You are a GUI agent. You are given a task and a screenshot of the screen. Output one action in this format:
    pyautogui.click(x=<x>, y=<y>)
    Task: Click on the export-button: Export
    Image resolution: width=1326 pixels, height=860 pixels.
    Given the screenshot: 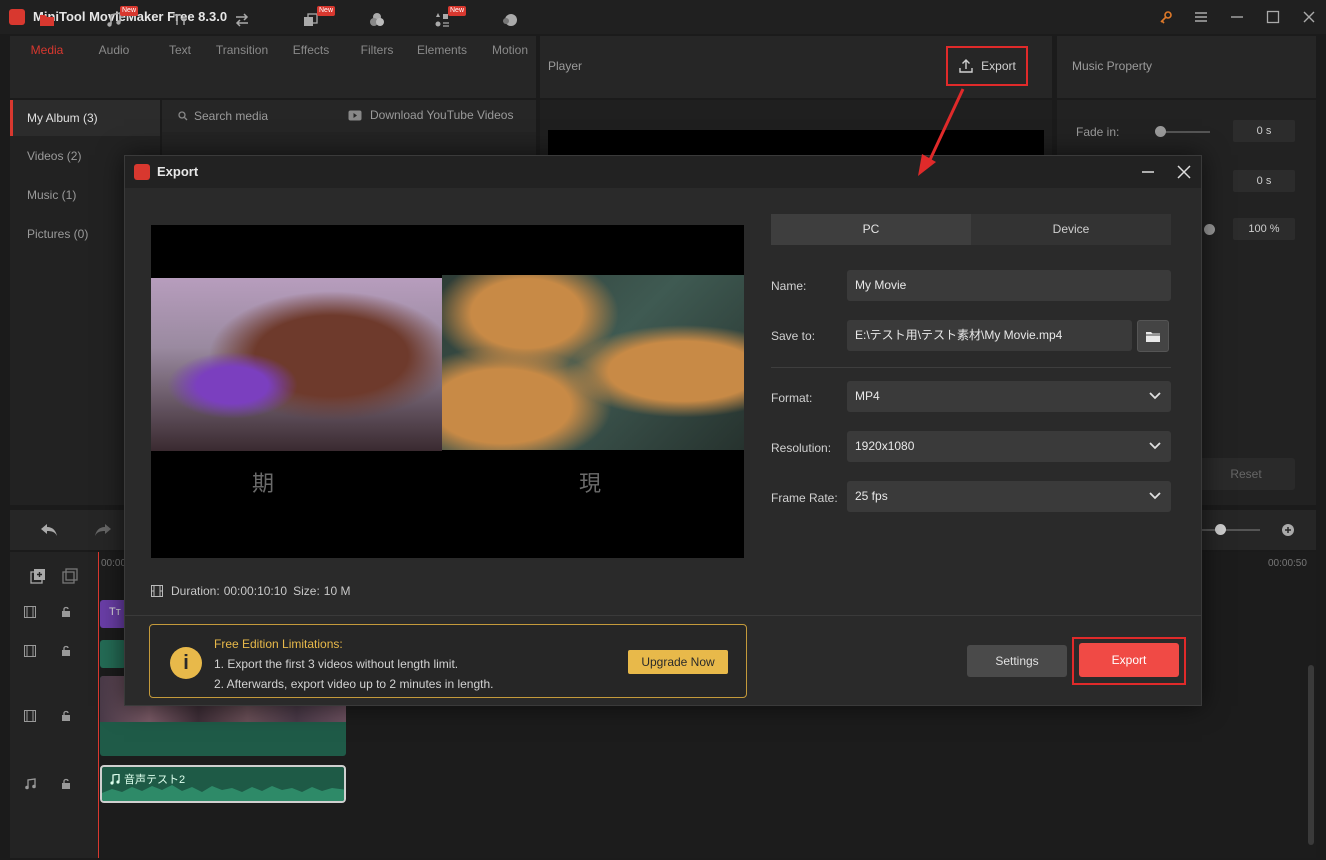 What is the action you would take?
    pyautogui.click(x=1129, y=660)
    